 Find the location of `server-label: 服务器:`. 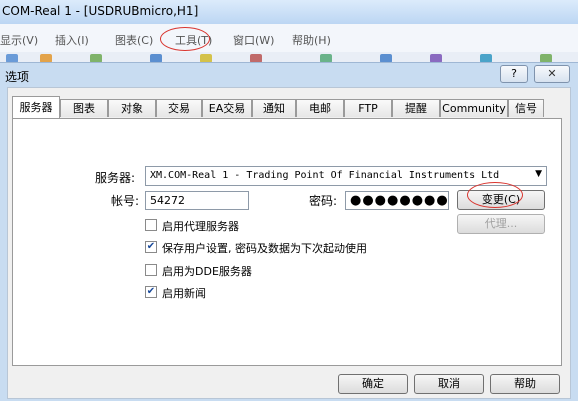

server-label: 服务器: is located at coordinates (115, 178).